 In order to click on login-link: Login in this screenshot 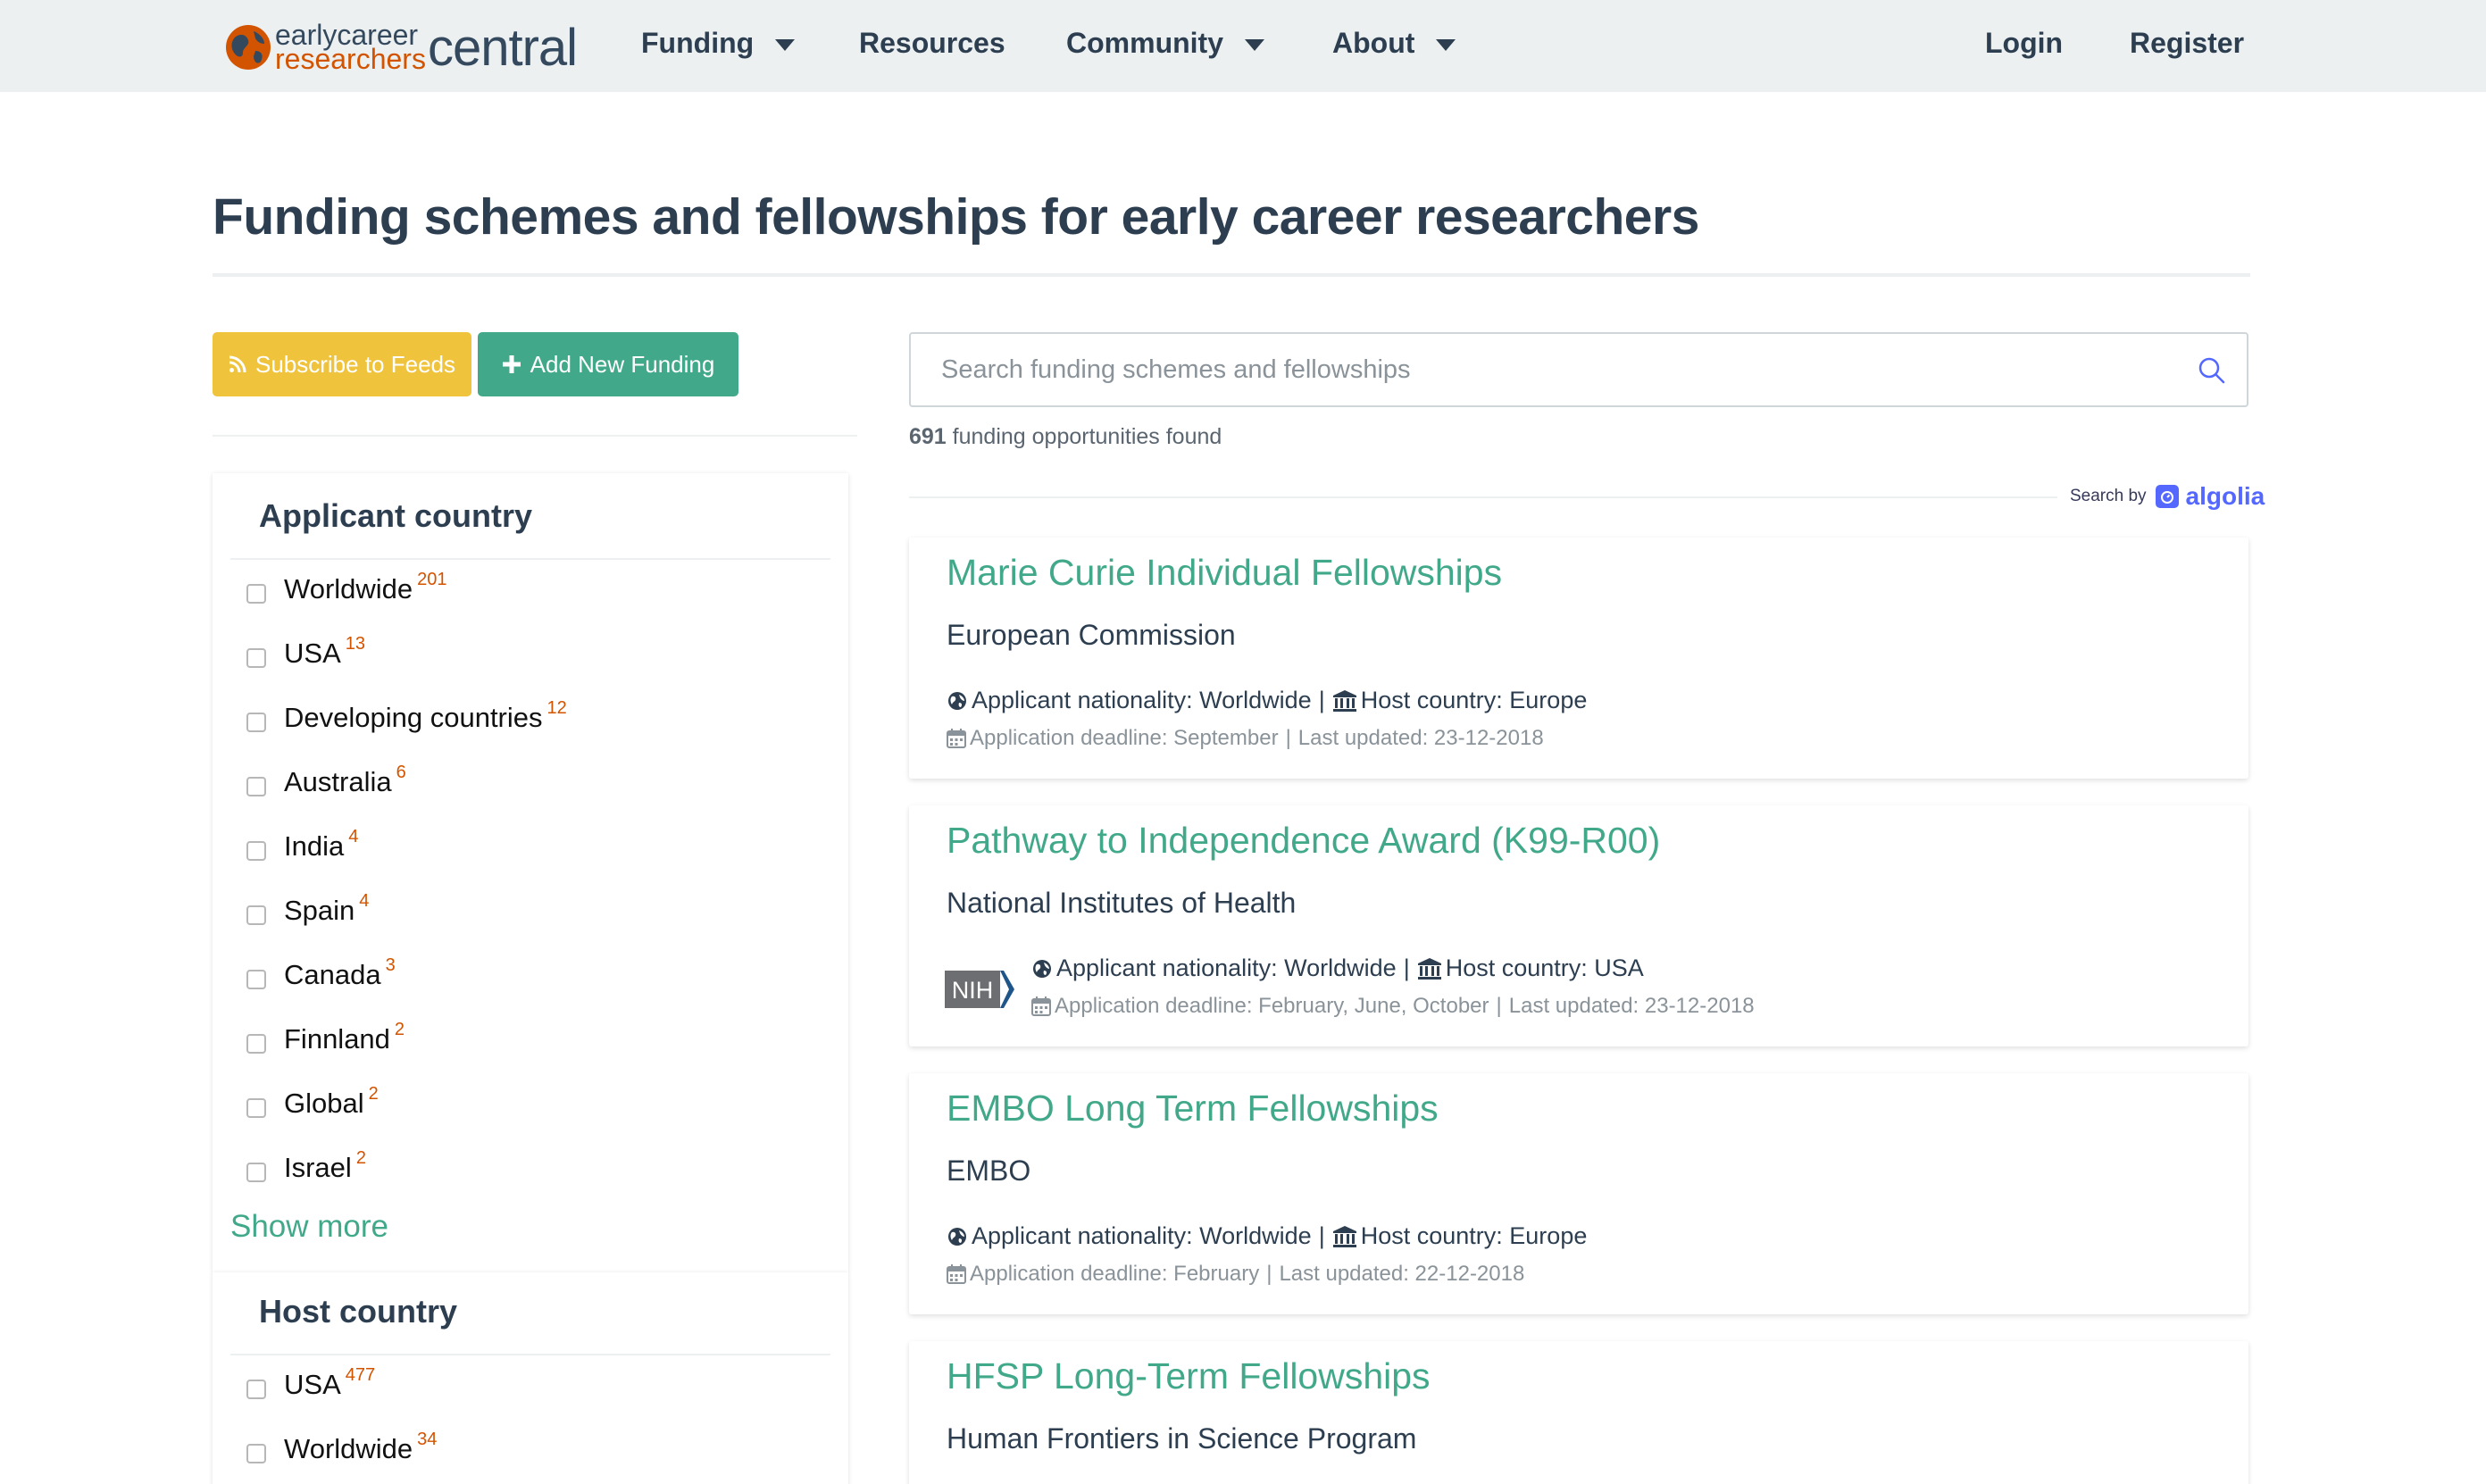, I will do `click(2024, 43)`.